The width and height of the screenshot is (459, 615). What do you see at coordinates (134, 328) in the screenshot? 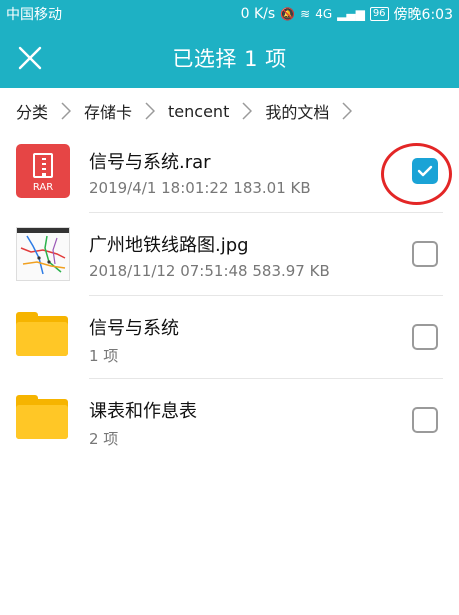
I see `folder-name: 信号与系统` at bounding box center [134, 328].